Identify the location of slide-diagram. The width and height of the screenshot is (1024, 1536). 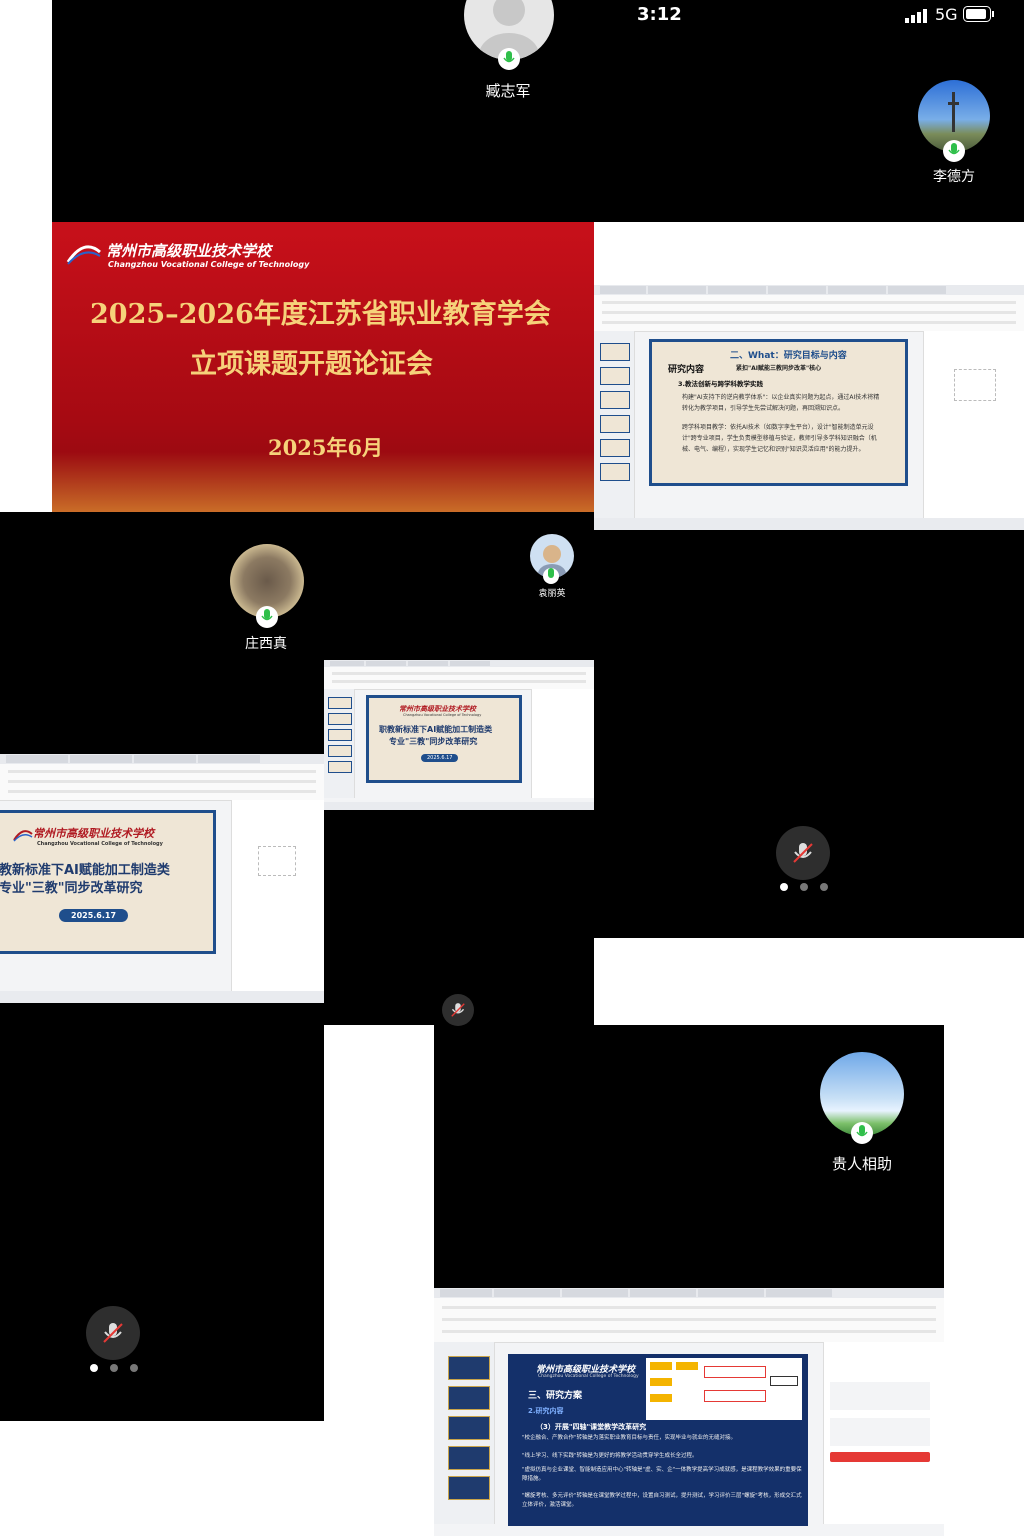
(724, 1389).